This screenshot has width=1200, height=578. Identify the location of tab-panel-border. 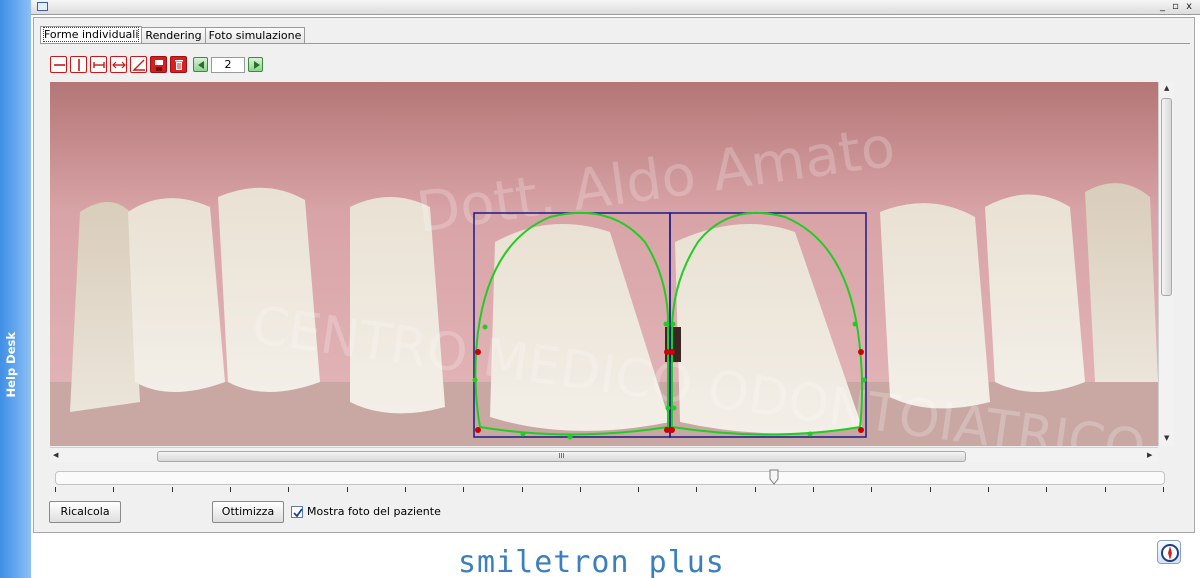
(615, 43).